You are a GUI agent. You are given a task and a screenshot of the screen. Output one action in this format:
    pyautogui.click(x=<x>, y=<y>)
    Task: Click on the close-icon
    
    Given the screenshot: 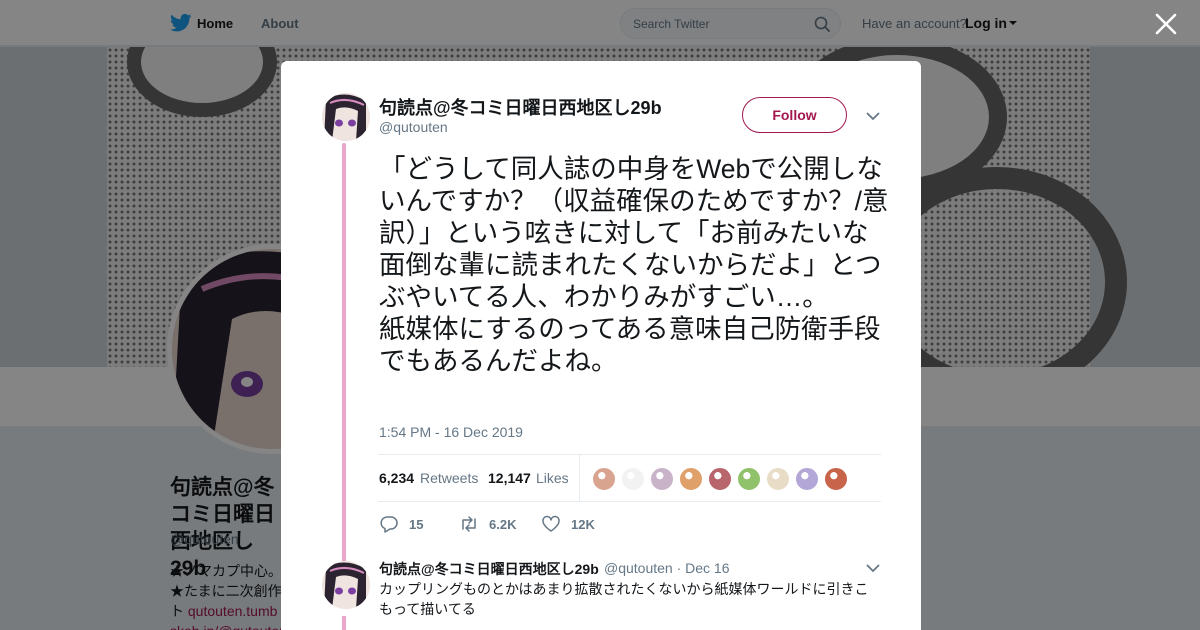 What is the action you would take?
    pyautogui.click(x=1166, y=24)
    